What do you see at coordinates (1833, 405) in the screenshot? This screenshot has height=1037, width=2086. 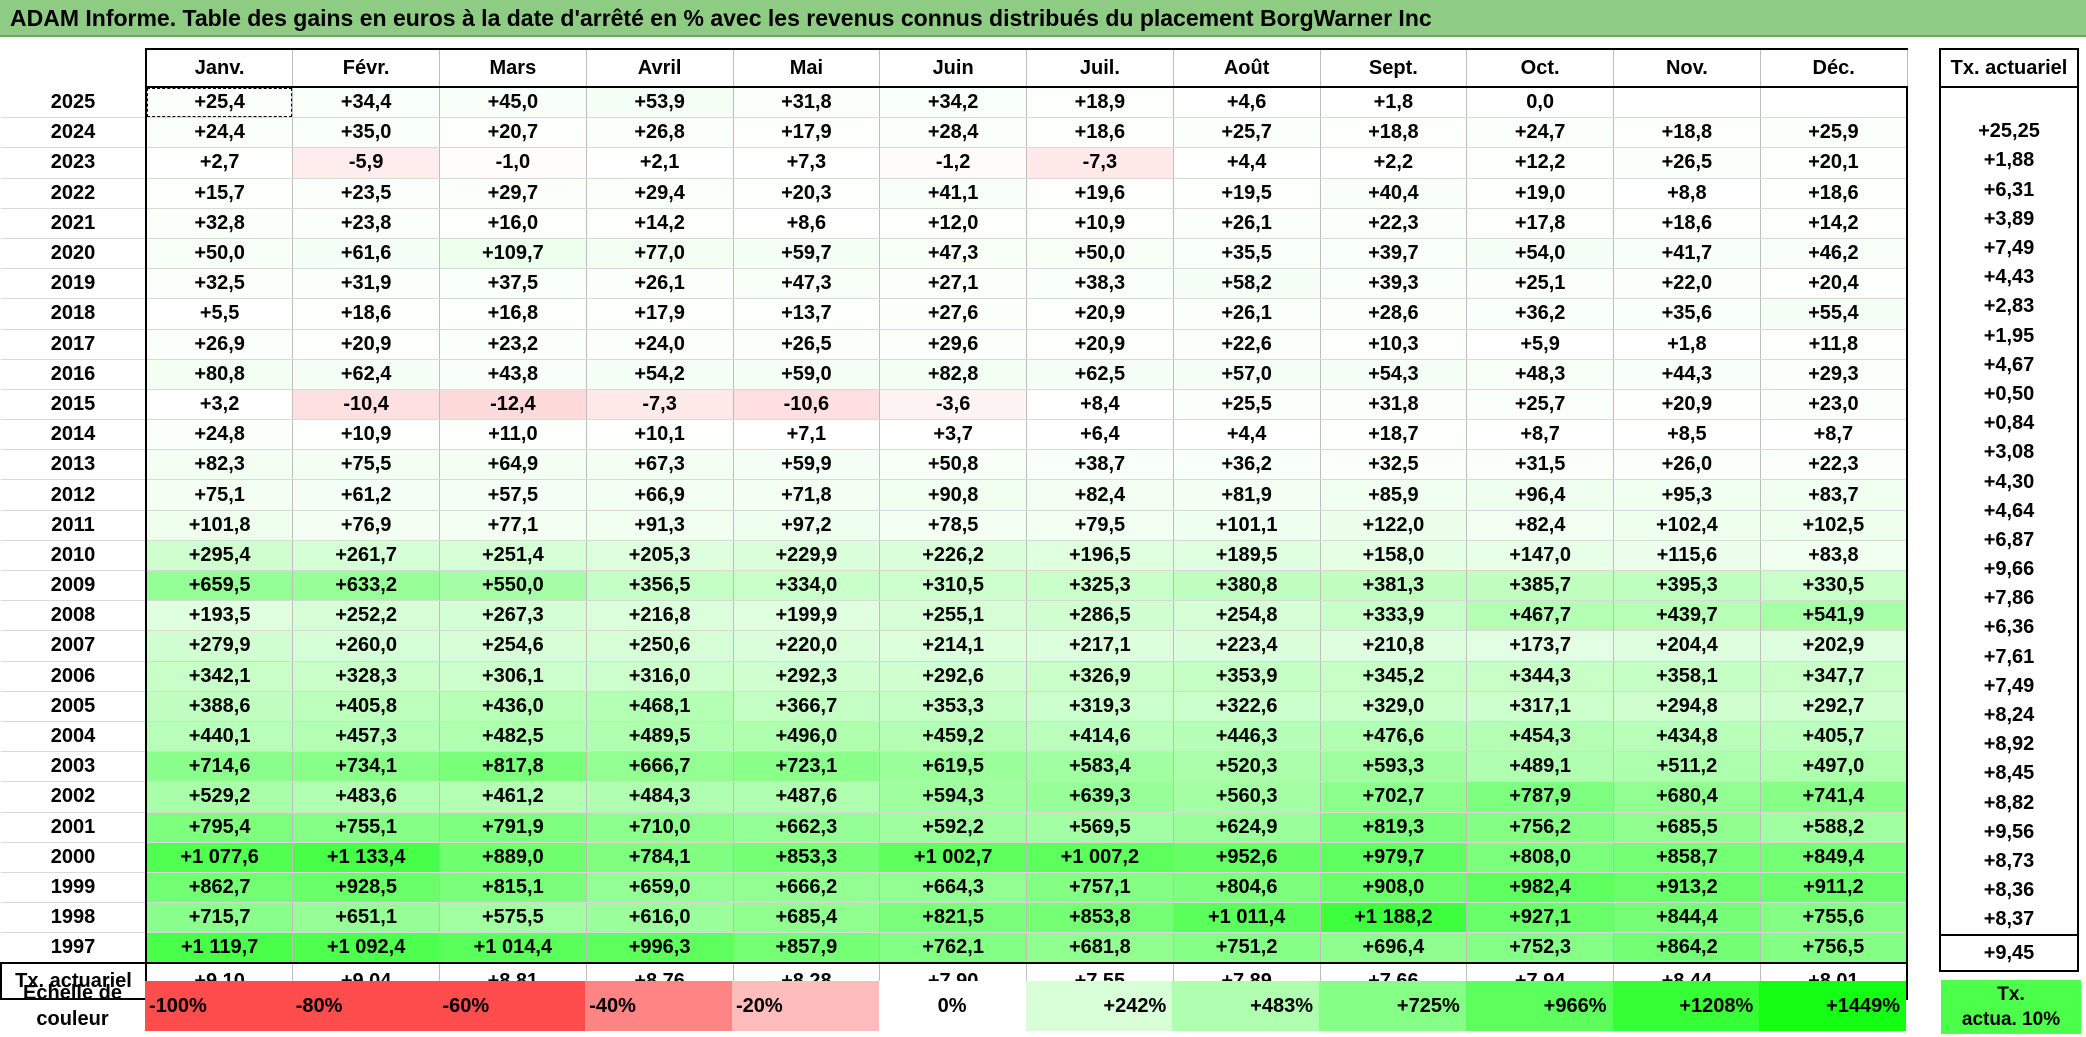 I see `gain-cell: +23,0` at bounding box center [1833, 405].